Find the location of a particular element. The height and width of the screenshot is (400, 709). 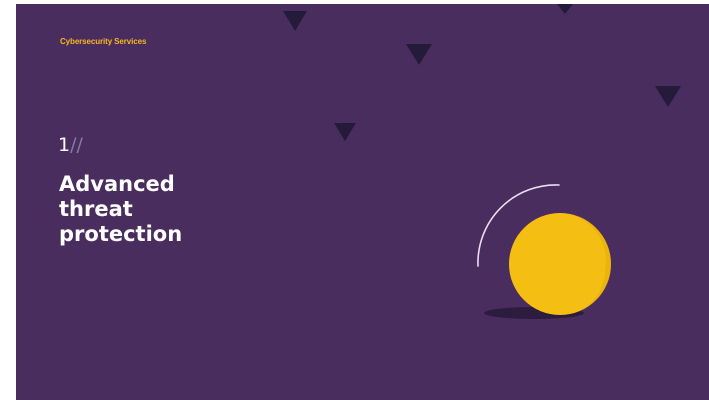

slide-number: 1// is located at coordinates (70, 145).